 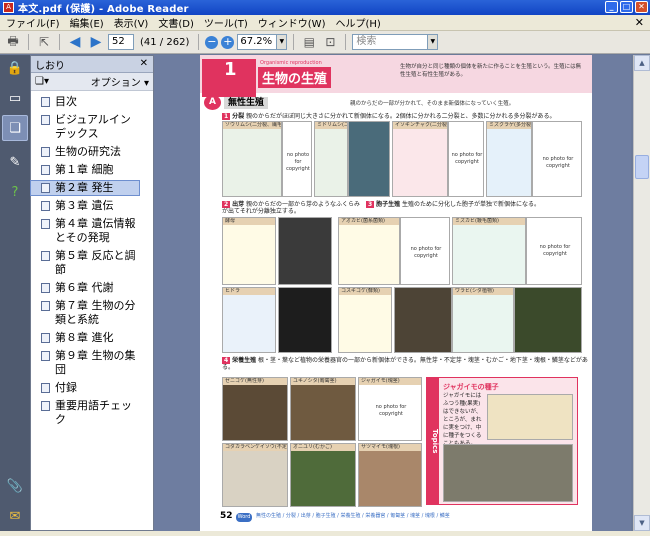 What do you see at coordinates (358, 22) in the screenshot?
I see `menu-help: ヘルプ(H)` at bounding box center [358, 22].